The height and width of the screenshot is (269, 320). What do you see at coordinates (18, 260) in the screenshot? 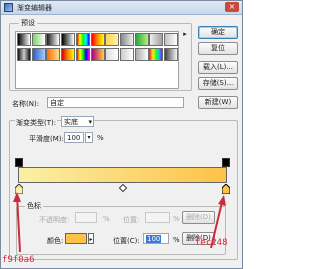
I see `annotation-left: f9f0a6` at bounding box center [18, 260].